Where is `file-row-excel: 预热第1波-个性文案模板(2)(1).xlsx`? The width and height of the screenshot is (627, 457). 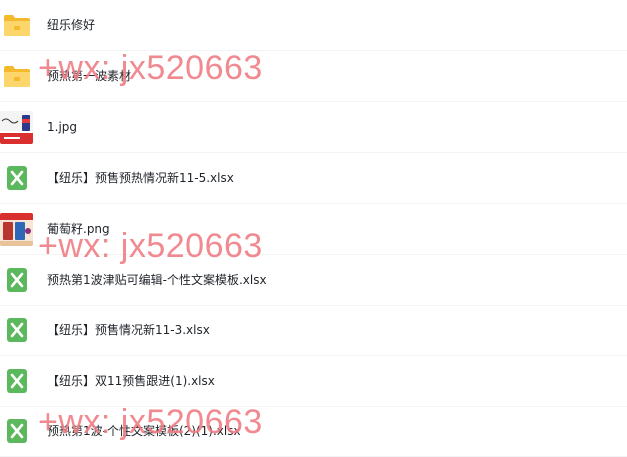 file-row-excel: 预热第1波-个性文案模板(2)(1).xlsx is located at coordinates (313, 431).